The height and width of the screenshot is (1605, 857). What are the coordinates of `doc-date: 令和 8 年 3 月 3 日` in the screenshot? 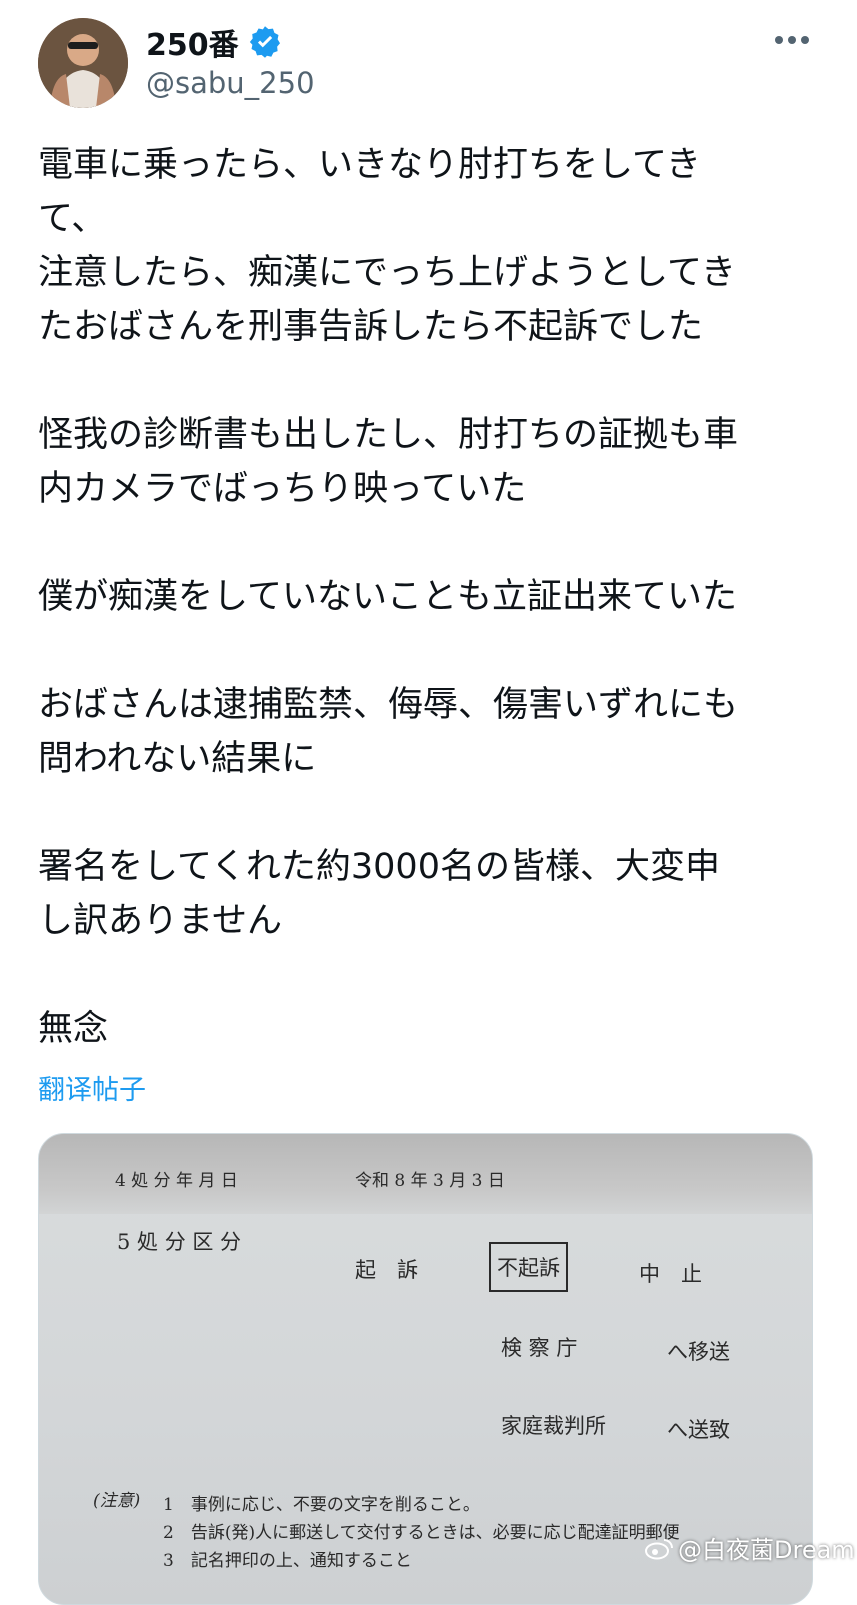 It's located at (430, 1181).